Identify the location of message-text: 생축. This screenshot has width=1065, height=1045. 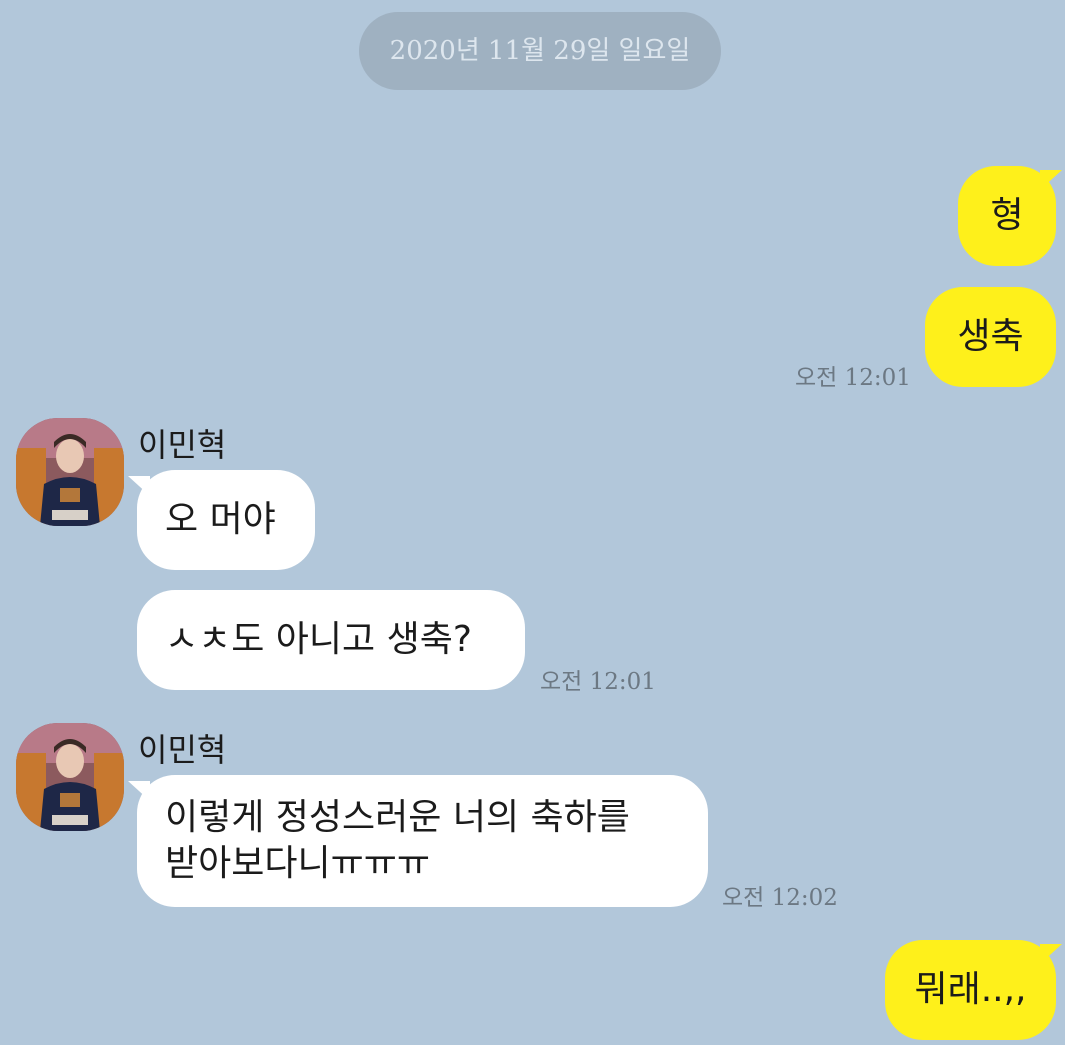
(990, 336).